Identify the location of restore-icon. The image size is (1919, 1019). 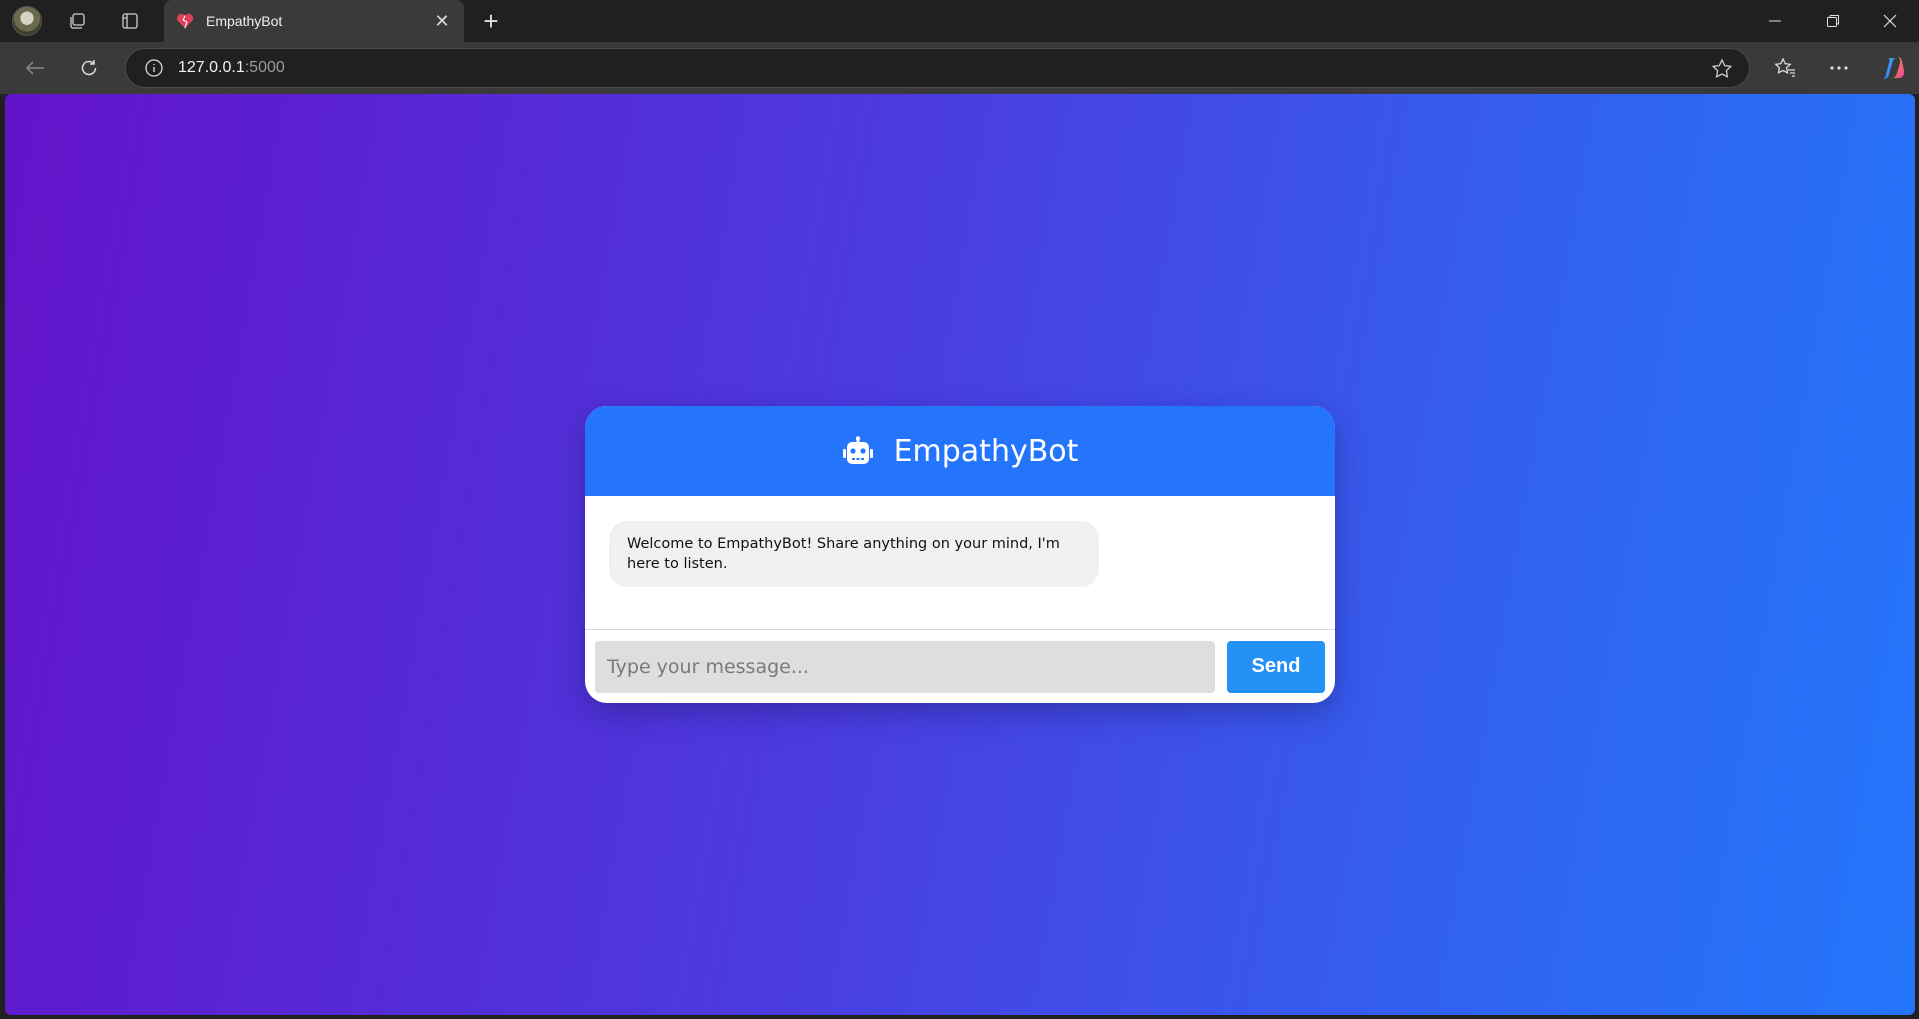
(1833, 21).